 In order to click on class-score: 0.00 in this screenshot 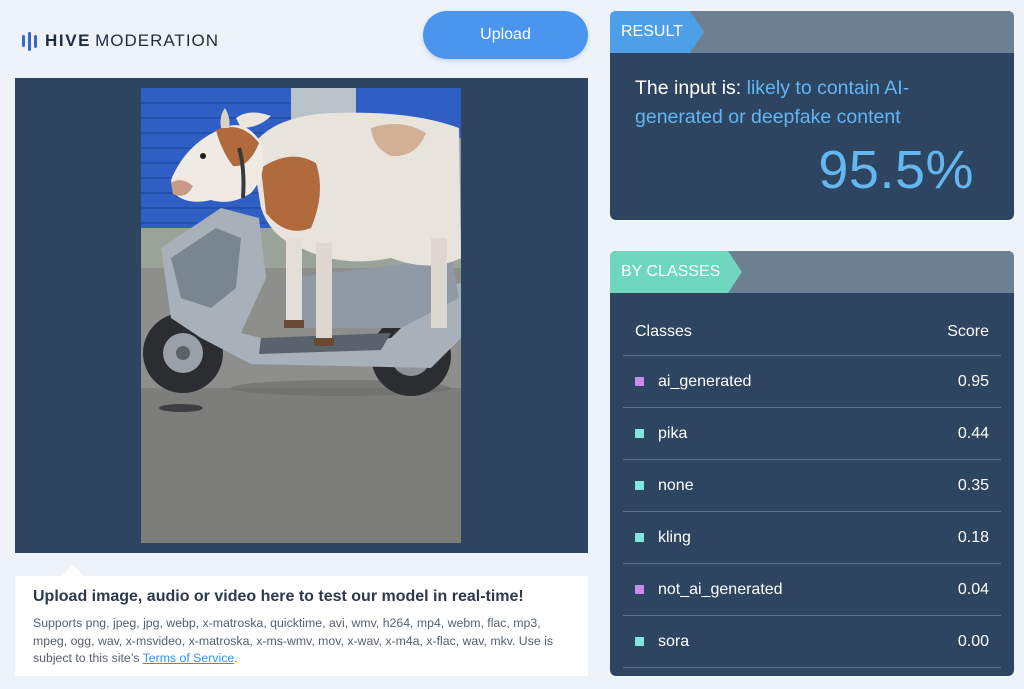, I will do `click(973, 641)`.